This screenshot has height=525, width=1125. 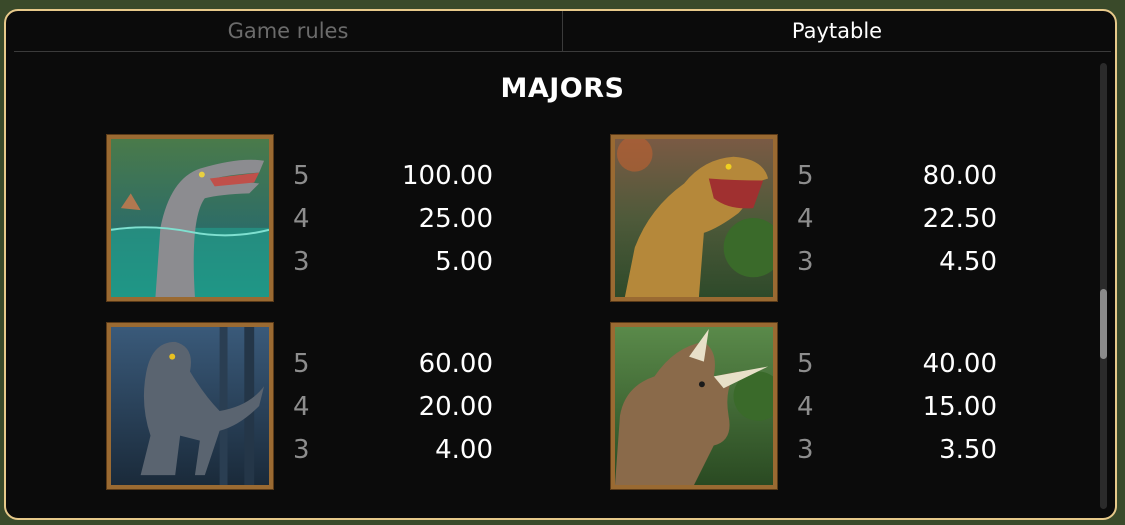 I want to click on pay-value: 4.00, so click(x=464, y=450).